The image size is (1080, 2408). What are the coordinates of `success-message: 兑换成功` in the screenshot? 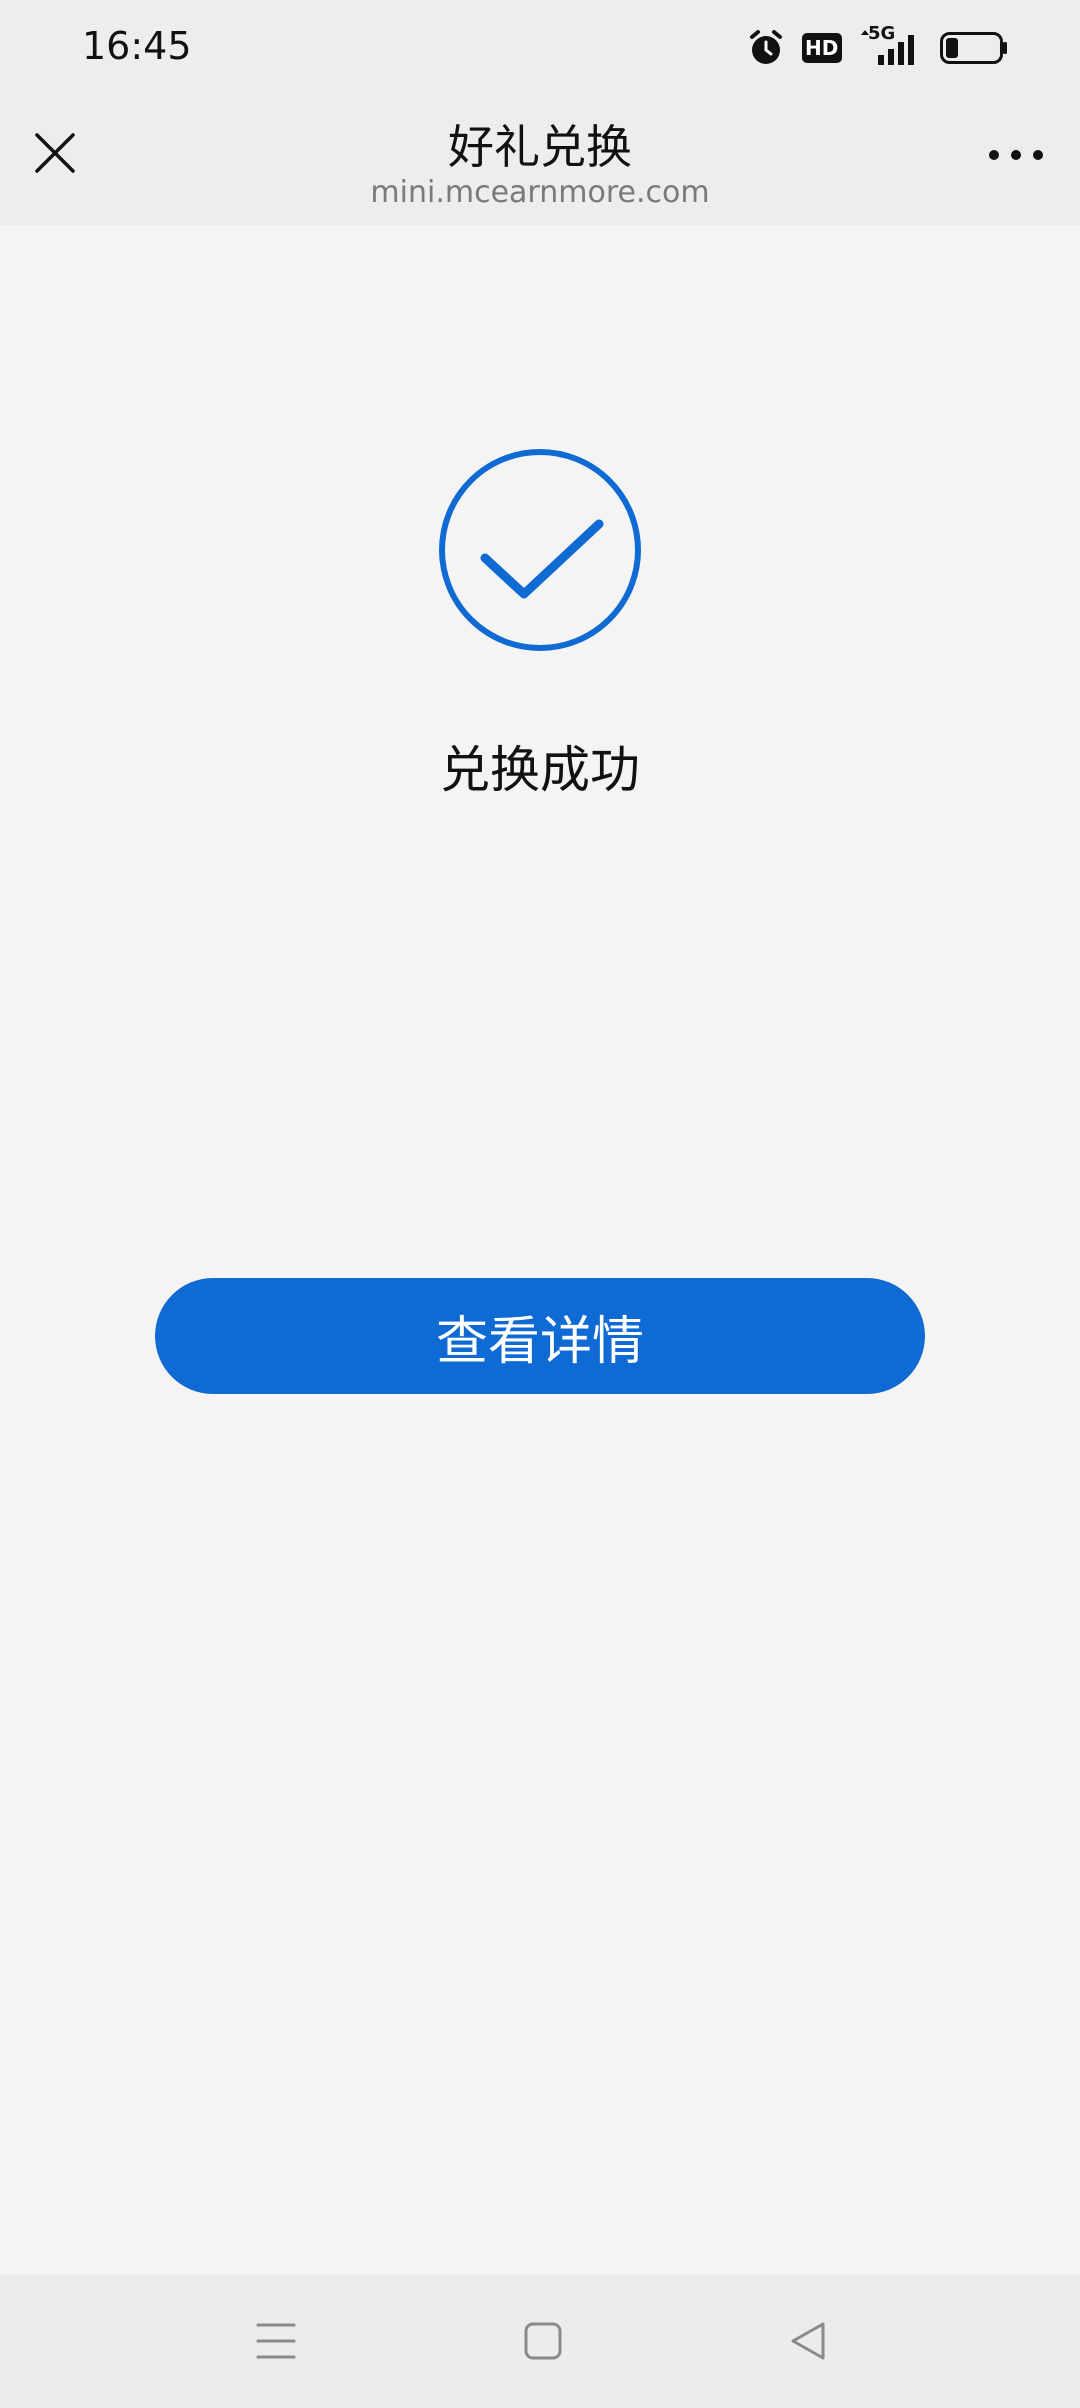 It's located at (540, 770).